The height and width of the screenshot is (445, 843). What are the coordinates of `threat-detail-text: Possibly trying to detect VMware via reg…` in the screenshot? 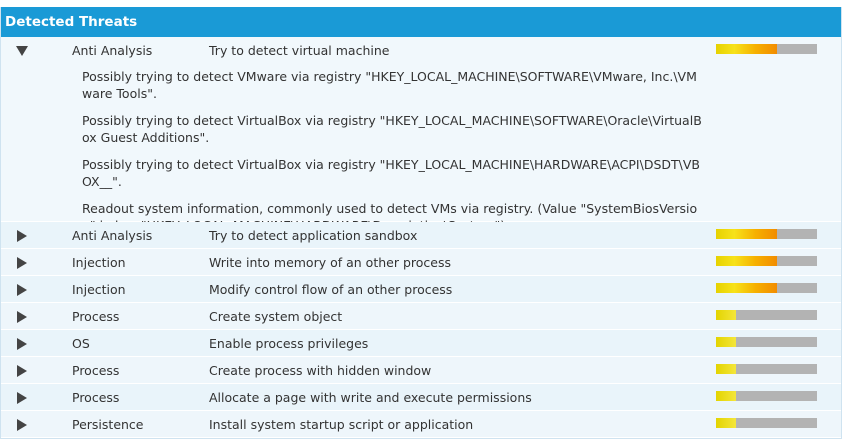 It's located at (389, 85).